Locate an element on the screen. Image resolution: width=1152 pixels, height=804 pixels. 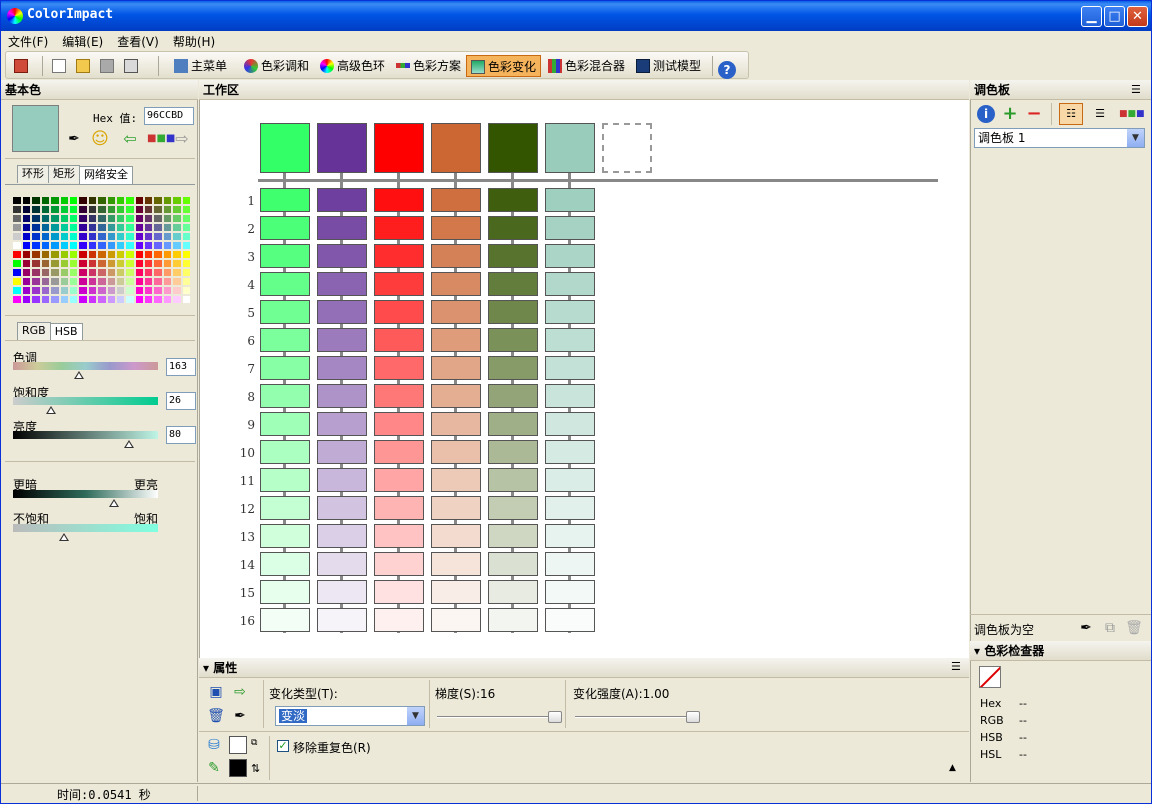
saturation-adjust-thumb is located at coordinates (64, 537).